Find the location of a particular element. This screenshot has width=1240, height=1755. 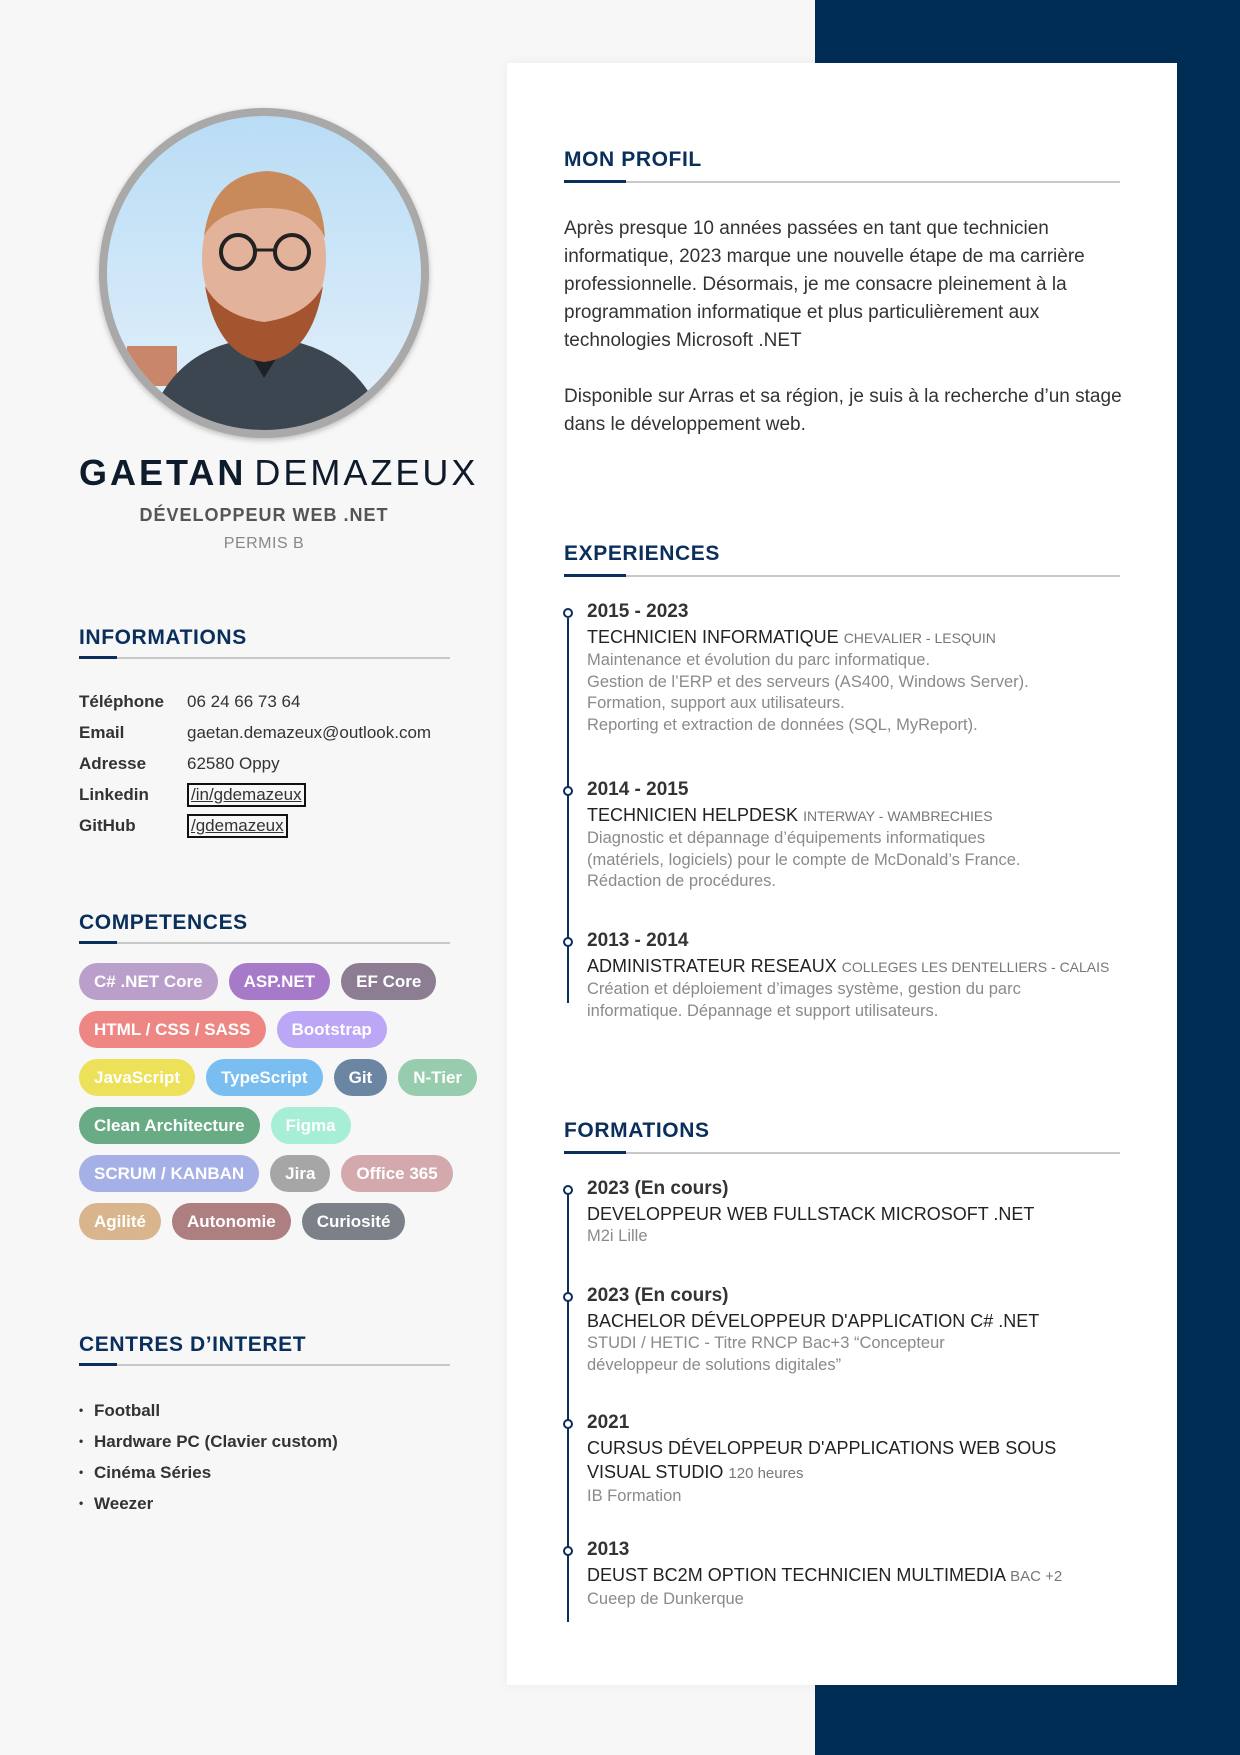

skill-tag: ASP.NET is located at coordinates (279, 981).